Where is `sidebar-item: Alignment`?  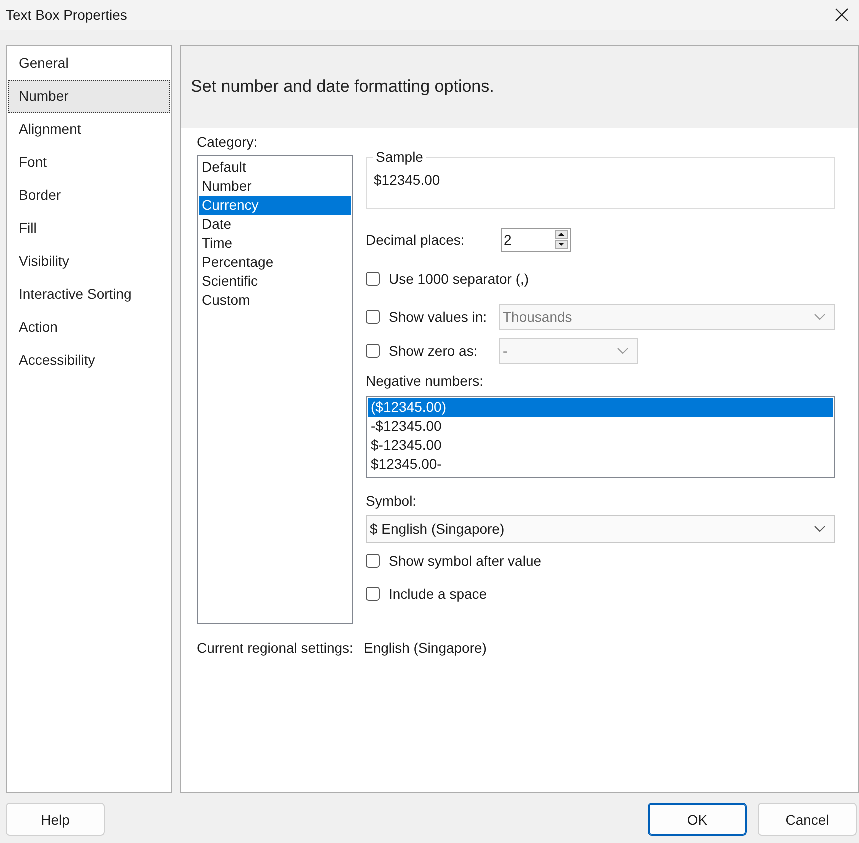 sidebar-item: Alignment is located at coordinates (89, 129).